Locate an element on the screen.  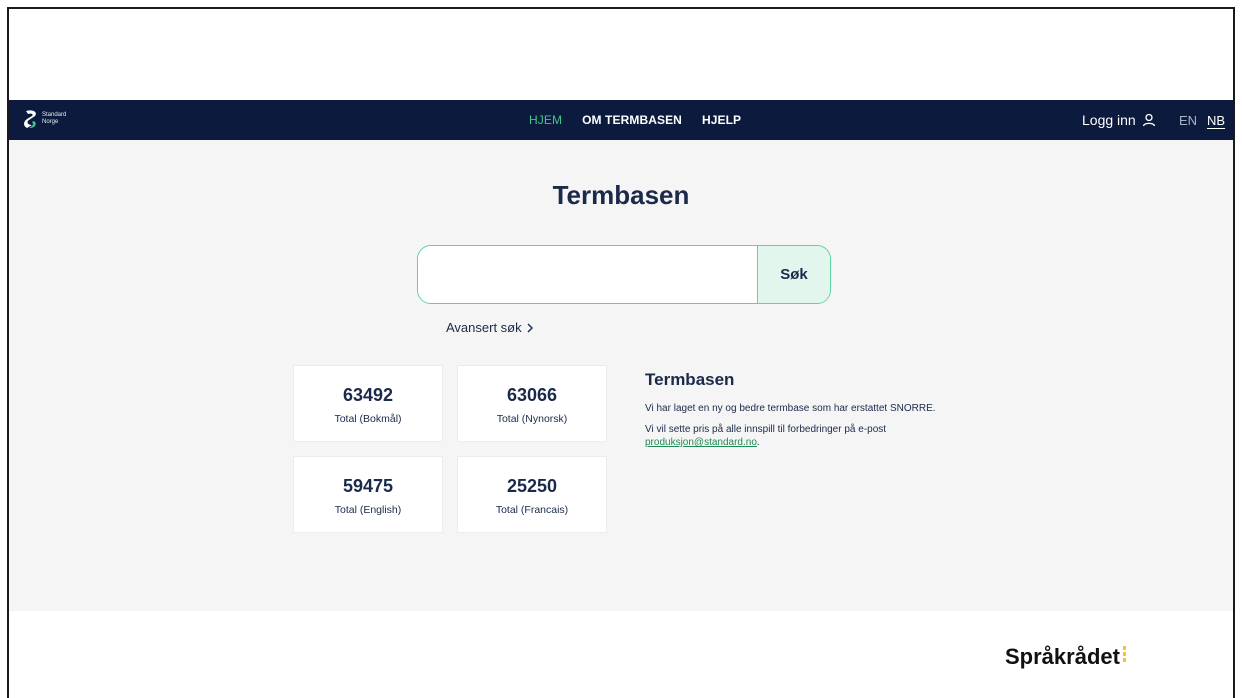
advanced-search-link: Avansert søk is located at coordinates (490, 327).